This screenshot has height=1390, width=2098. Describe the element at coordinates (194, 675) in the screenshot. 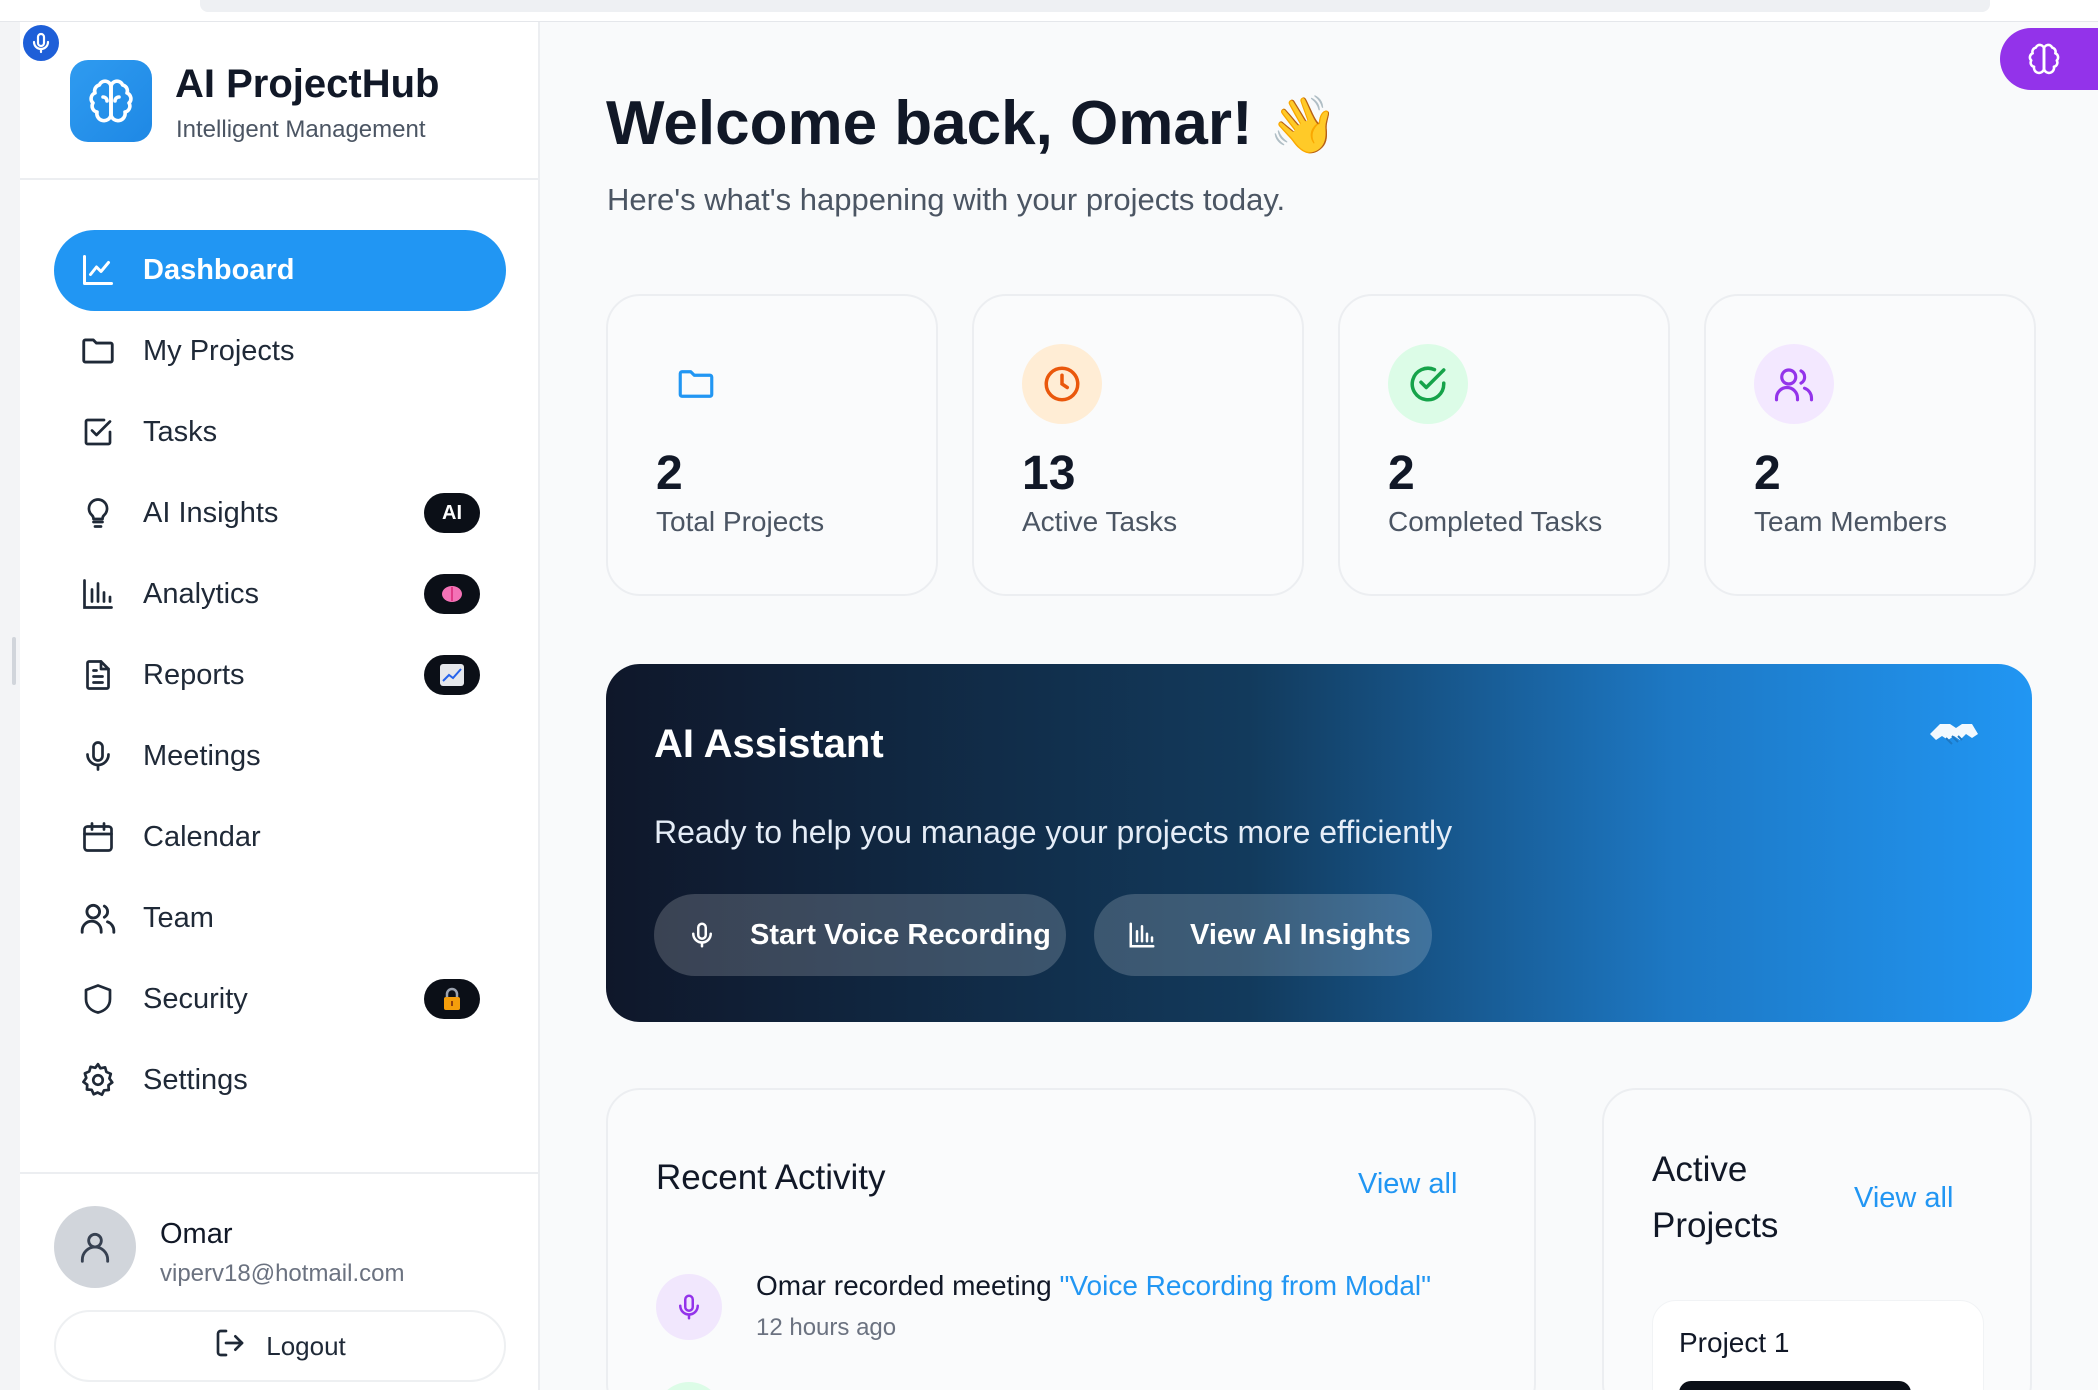

I see `sidebar-item-label: Reports` at that location.